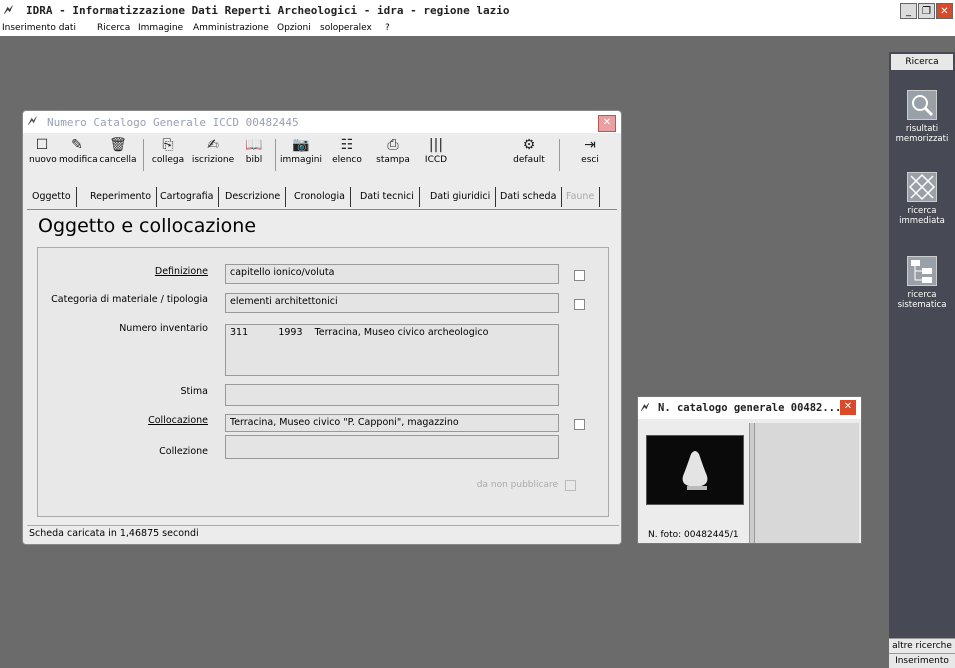 This screenshot has height=668, width=955. Describe the element at coordinates (436, 145) in the screenshot. I see `barcode-icon: |||` at that location.